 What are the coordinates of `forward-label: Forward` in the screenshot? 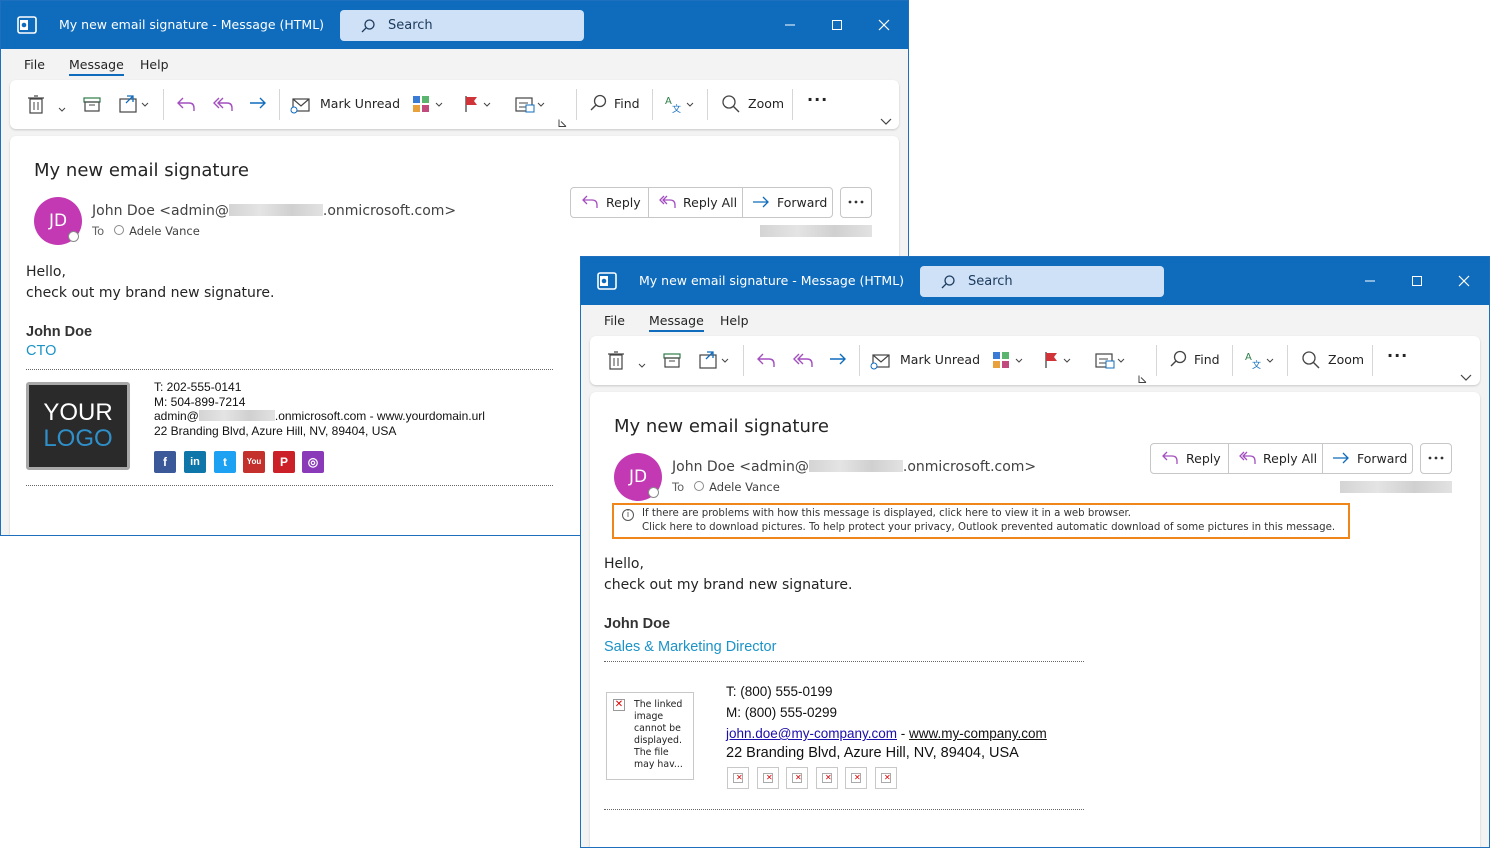 It's located at (802, 202).